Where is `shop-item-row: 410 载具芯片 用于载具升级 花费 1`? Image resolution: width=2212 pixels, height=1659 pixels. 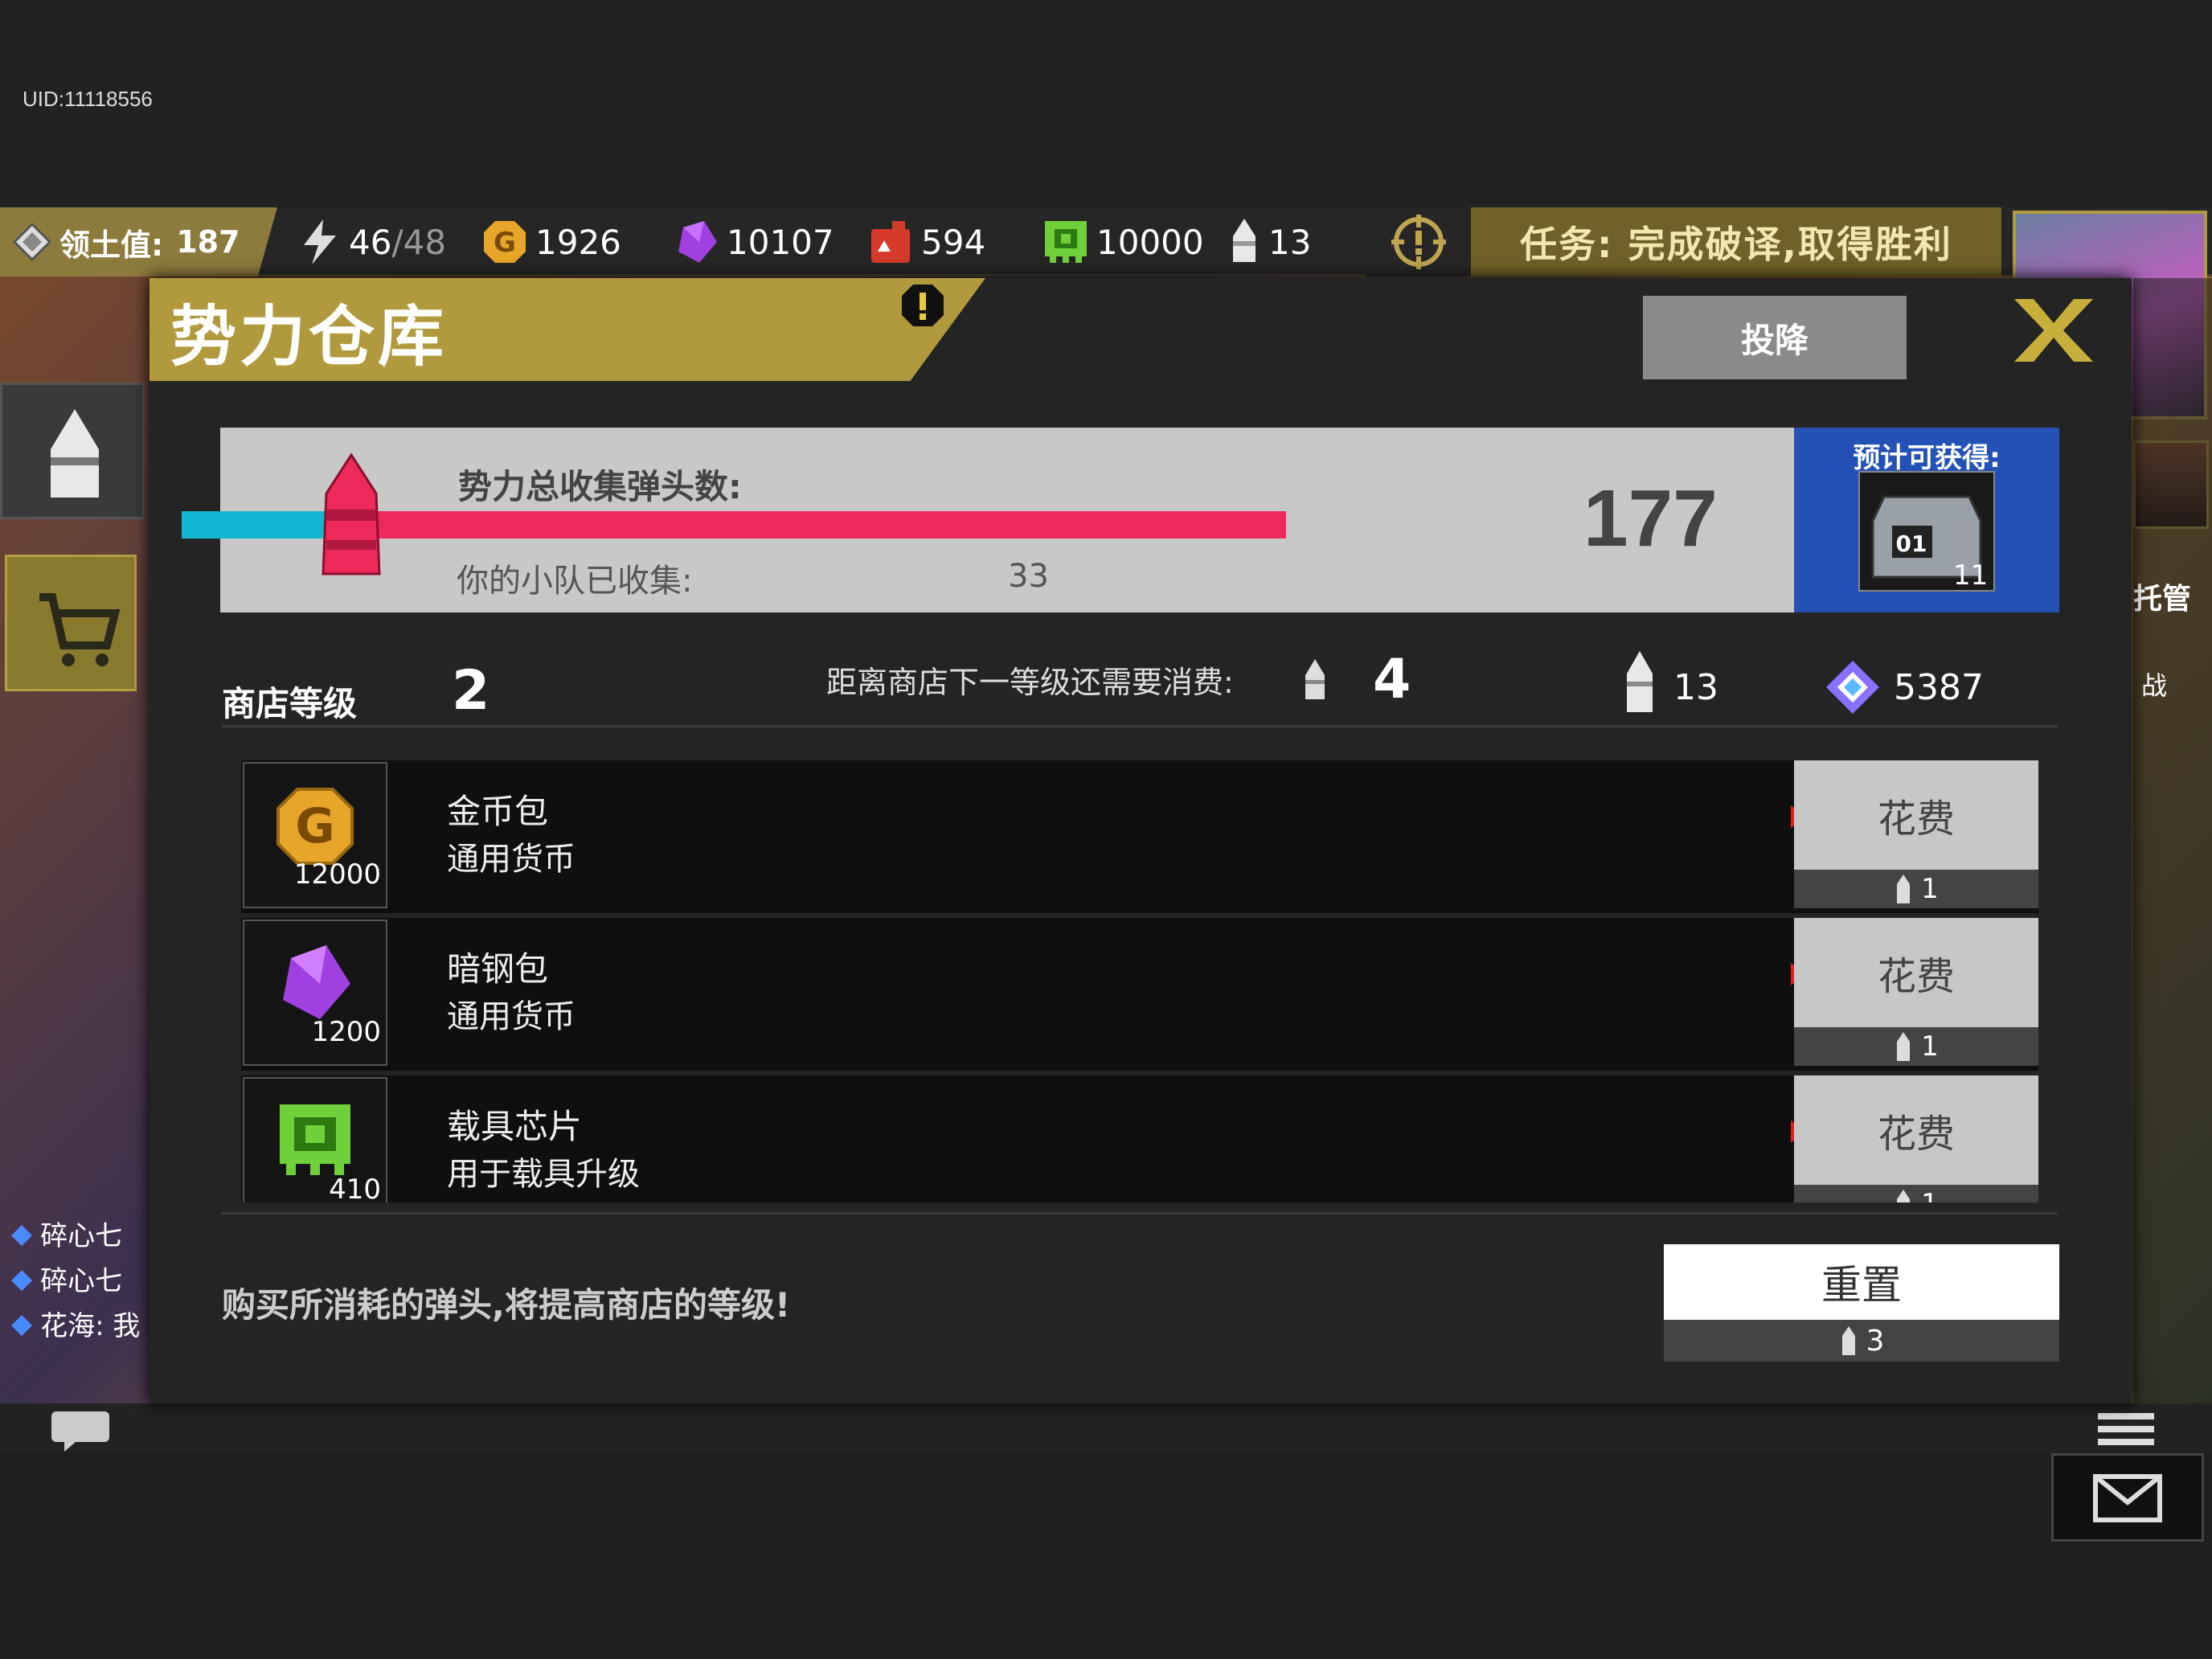 shop-item-row: 410 载具芯片 用于载具升级 花费 1 is located at coordinates (1139, 1138).